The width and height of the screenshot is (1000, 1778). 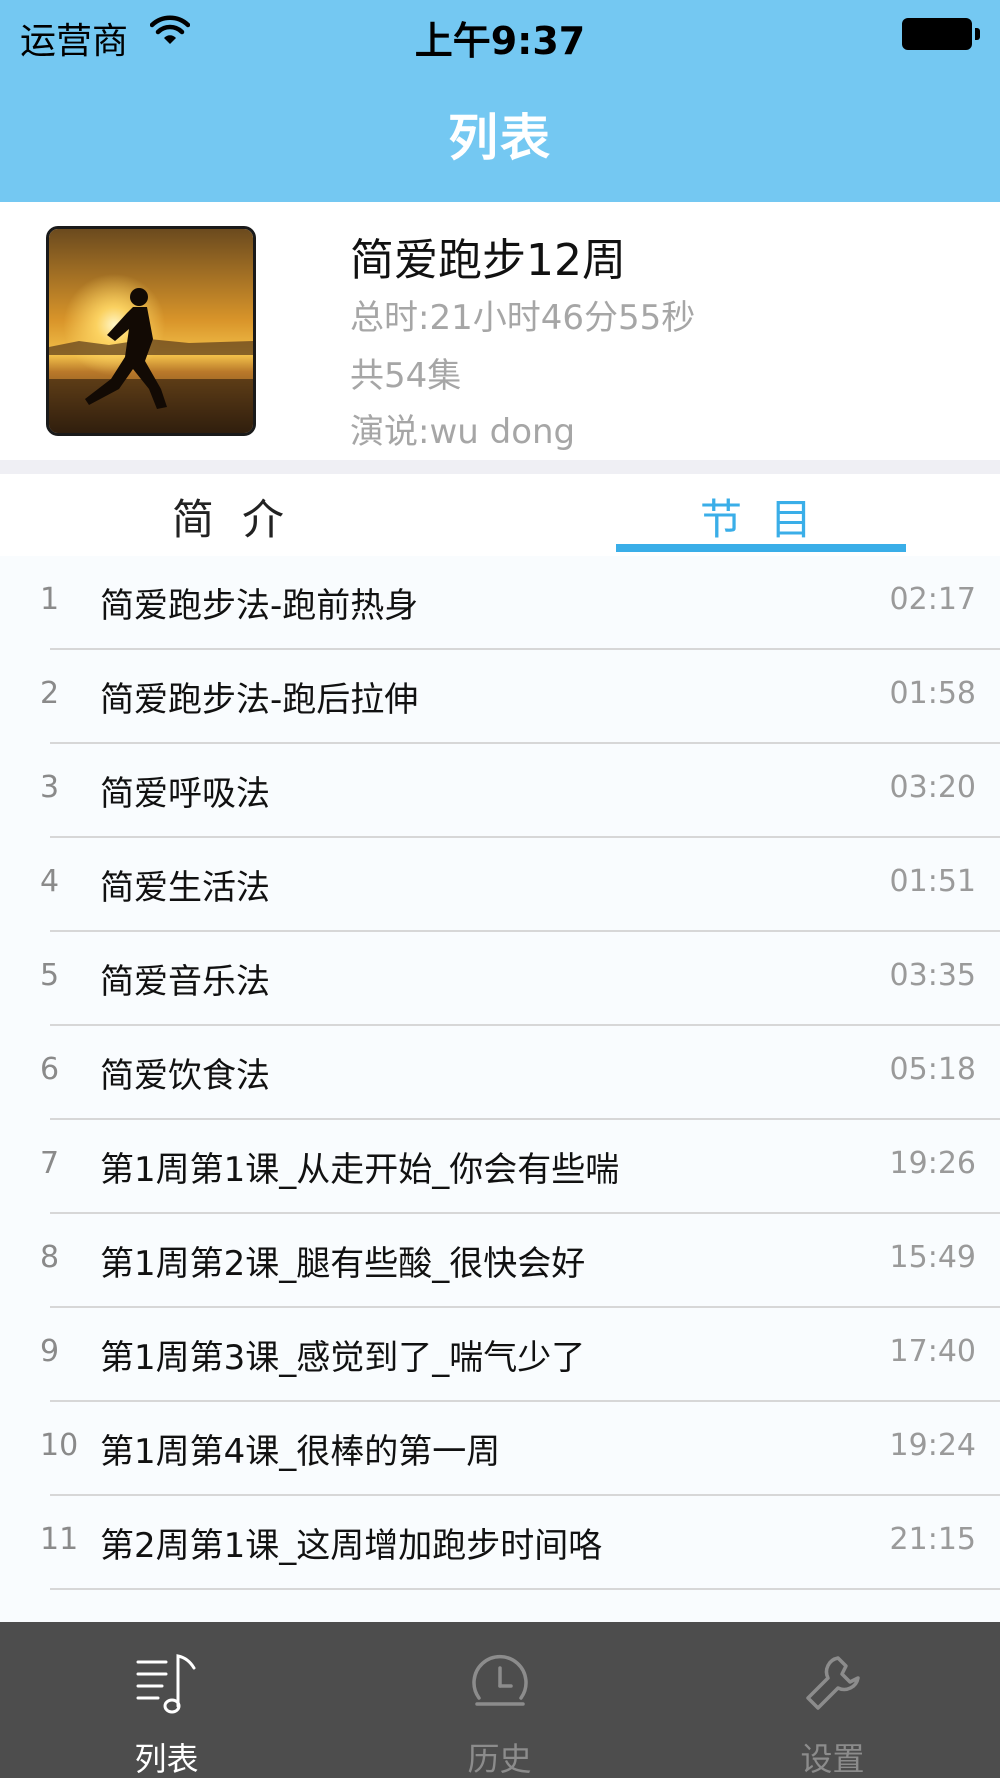 I want to click on episode-title: 第1周第4课_很棒的第一周, so click(x=300, y=1452).